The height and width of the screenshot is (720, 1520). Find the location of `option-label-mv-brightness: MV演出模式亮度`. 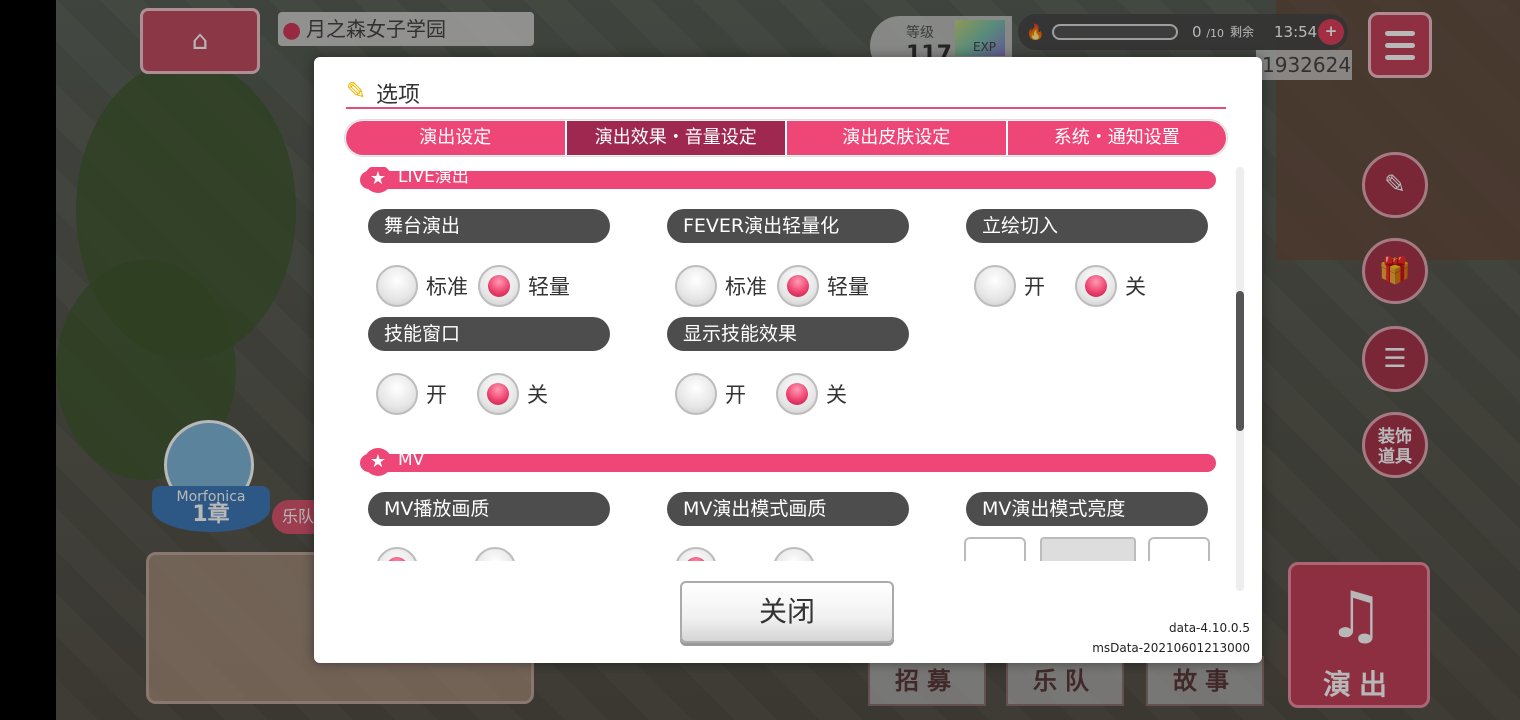

option-label-mv-brightness: MV演出模式亮度 is located at coordinates (1087, 509).